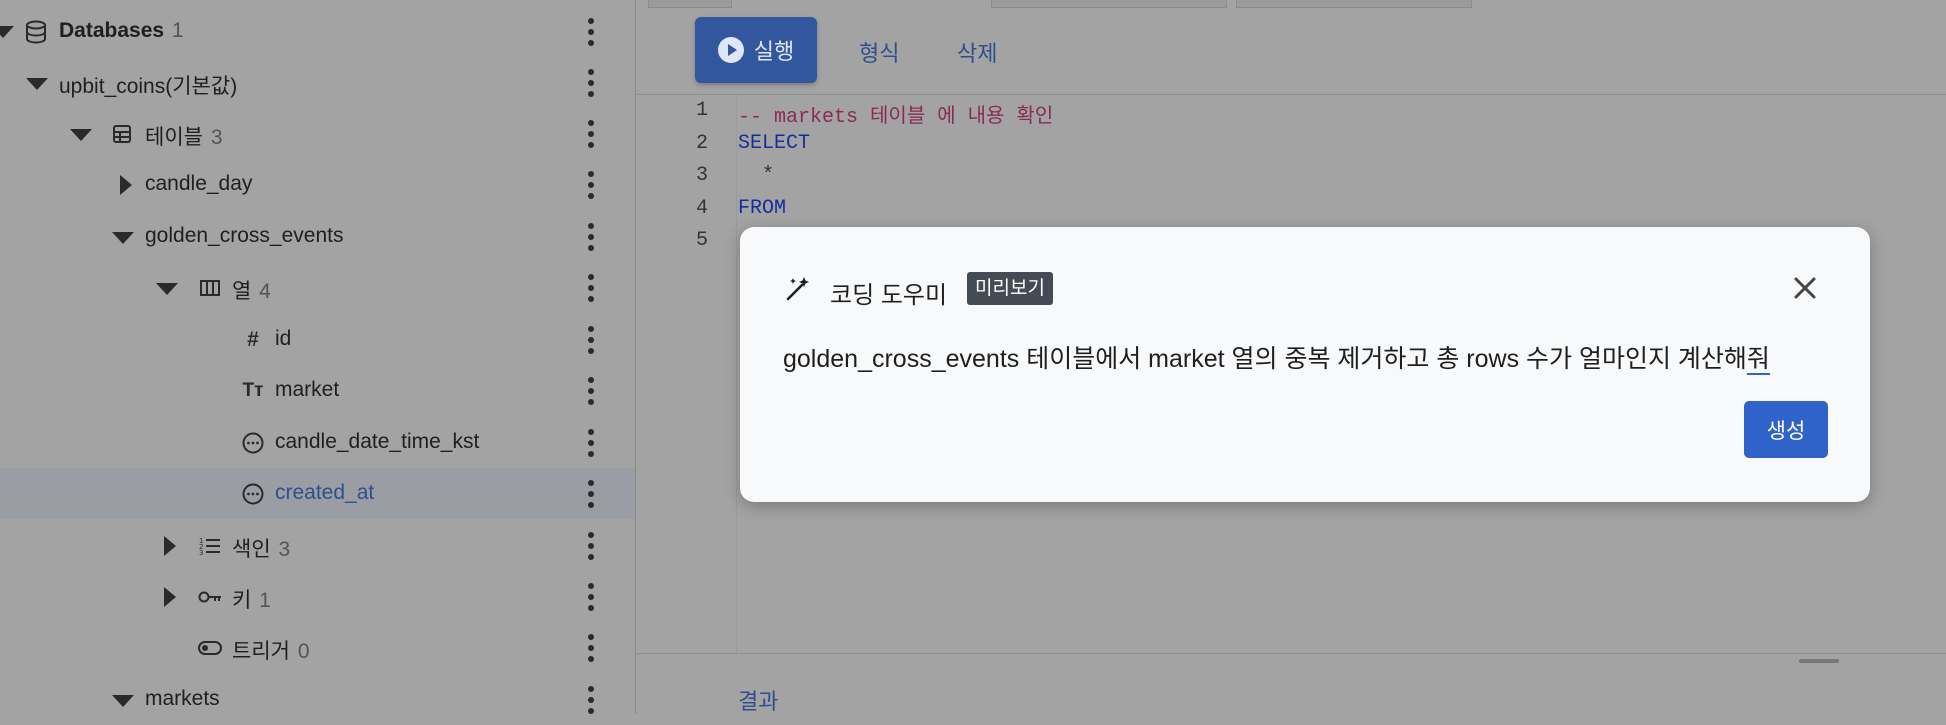 The height and width of the screenshot is (725, 1946). I want to click on db-label: upbit_coins(기본값), so click(148, 86).